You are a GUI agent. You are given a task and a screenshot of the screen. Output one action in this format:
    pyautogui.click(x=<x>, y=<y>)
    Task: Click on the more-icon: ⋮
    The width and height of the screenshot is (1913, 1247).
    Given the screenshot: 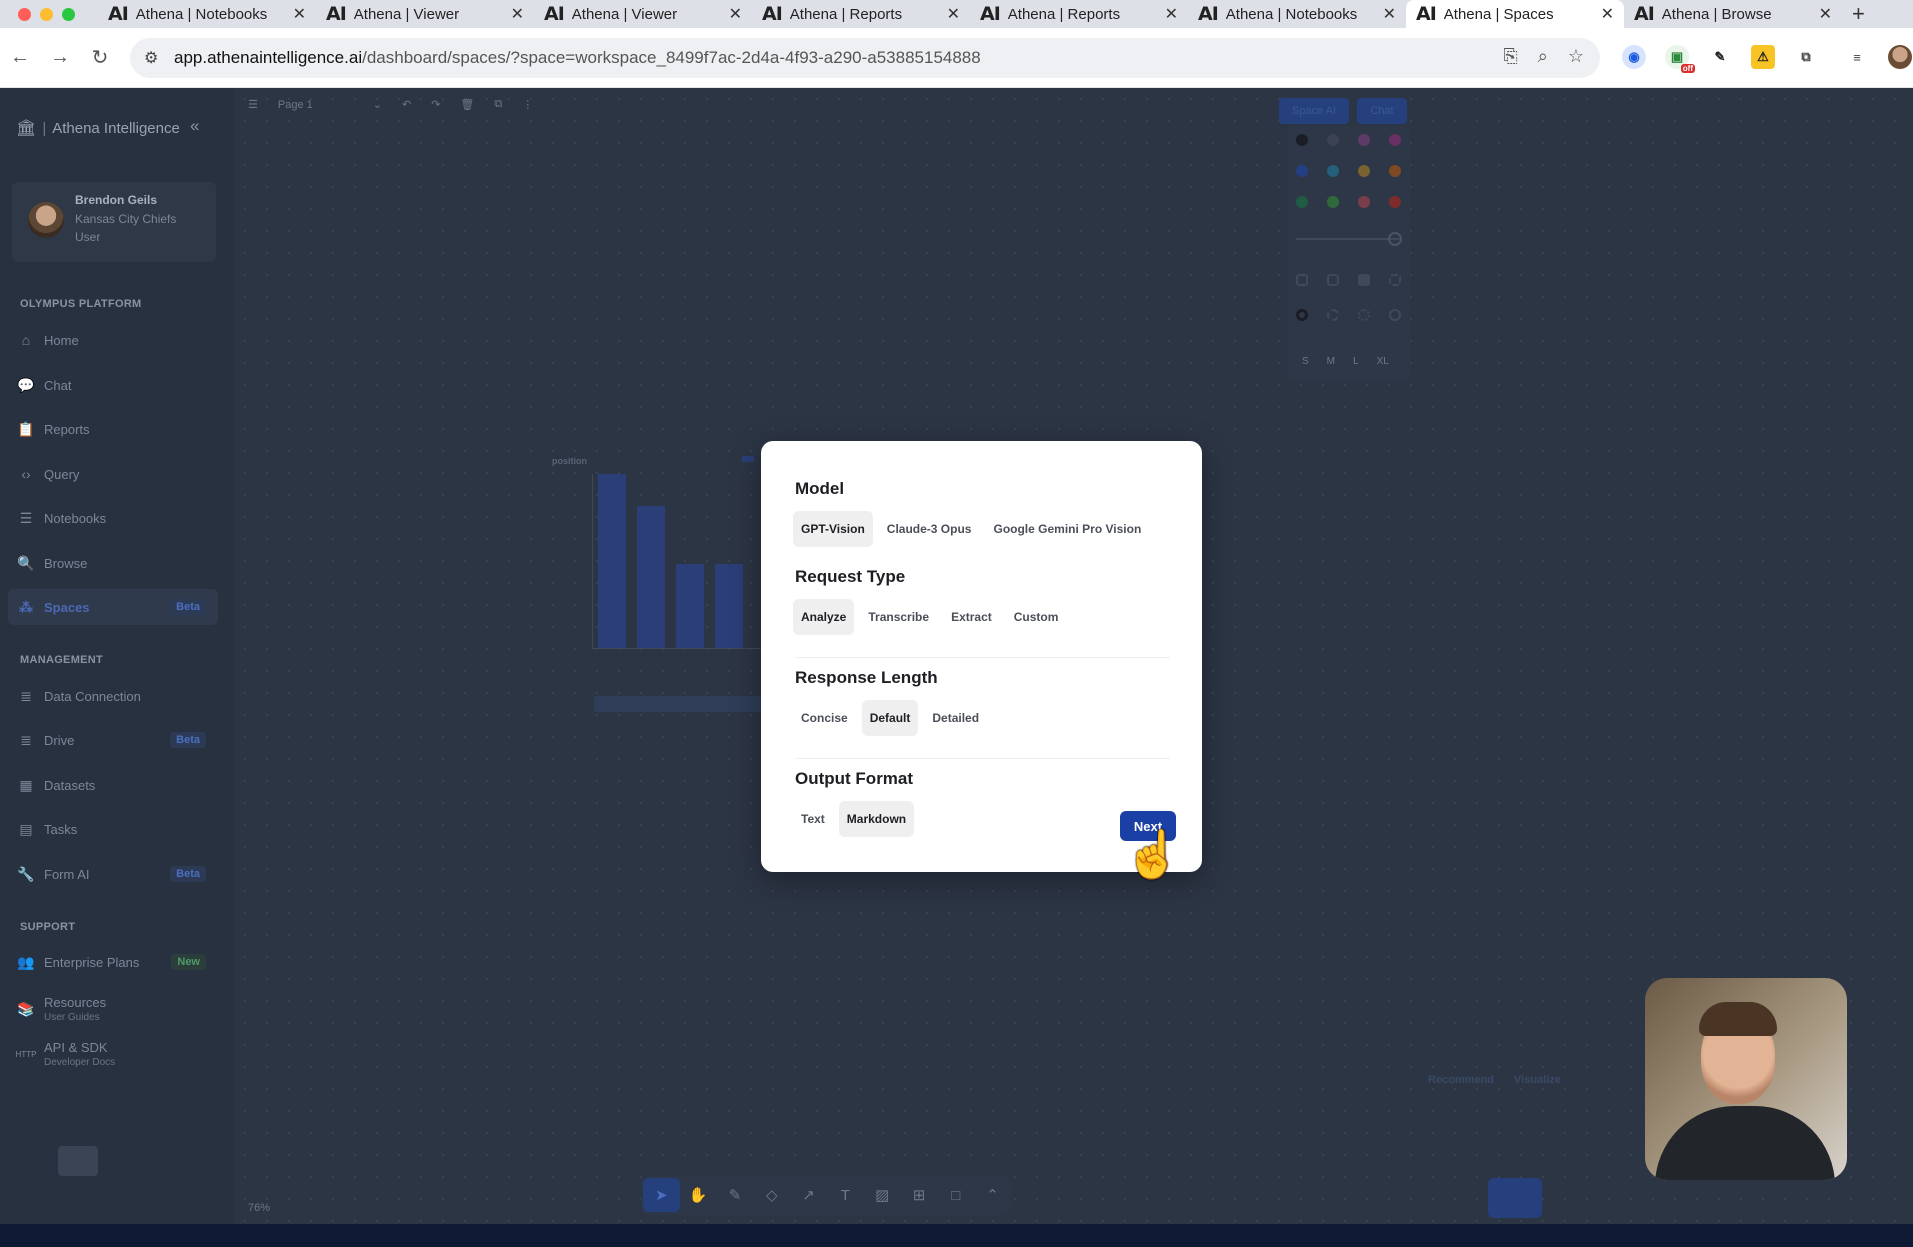 What is the action you would take?
    pyautogui.click(x=527, y=104)
    